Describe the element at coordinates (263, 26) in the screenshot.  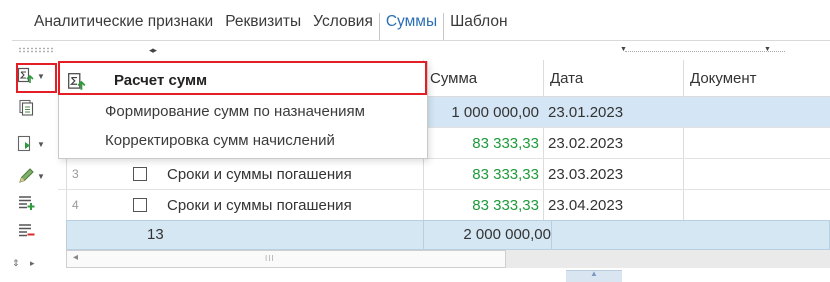
I see `tab-requisites: Реквизиты` at that location.